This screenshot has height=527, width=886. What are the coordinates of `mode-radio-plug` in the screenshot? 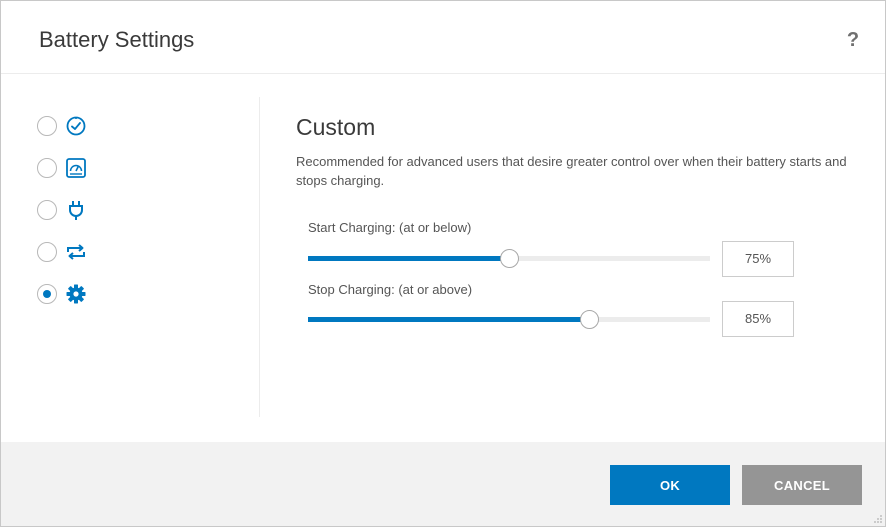 It's located at (47, 210).